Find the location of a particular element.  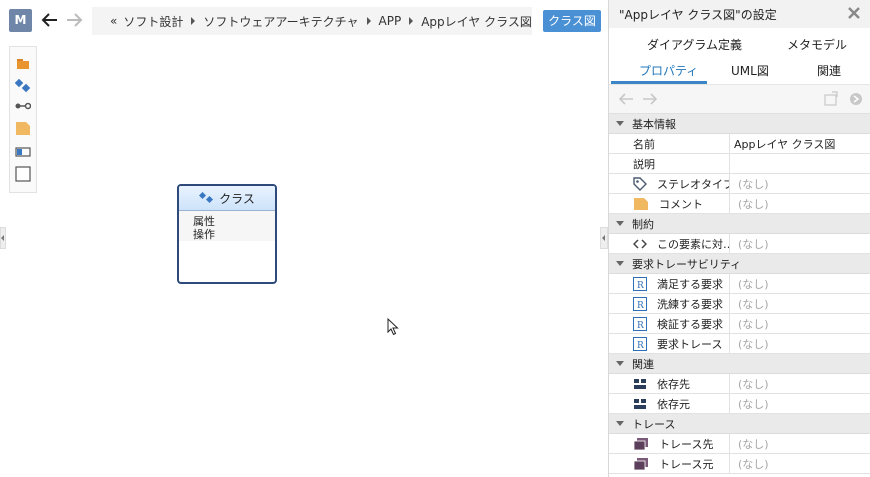

navigate-icon is located at coordinates (856, 99).